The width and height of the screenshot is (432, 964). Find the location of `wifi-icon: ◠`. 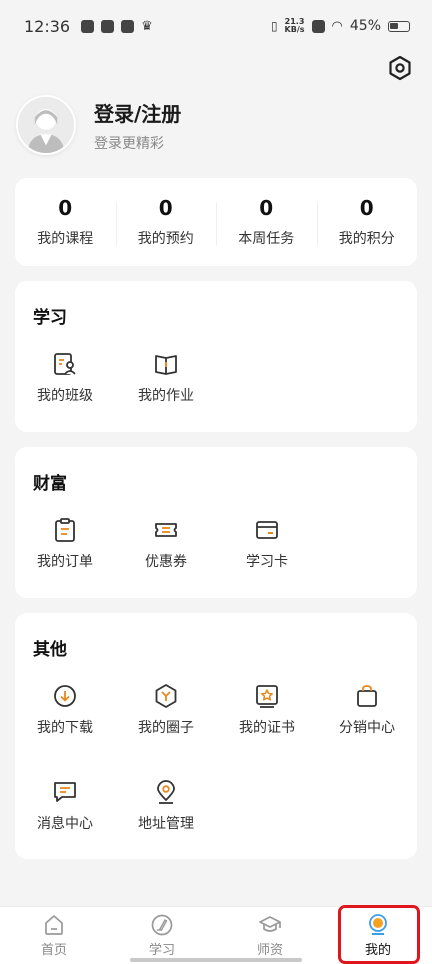

wifi-icon: ◠ is located at coordinates (337, 26).